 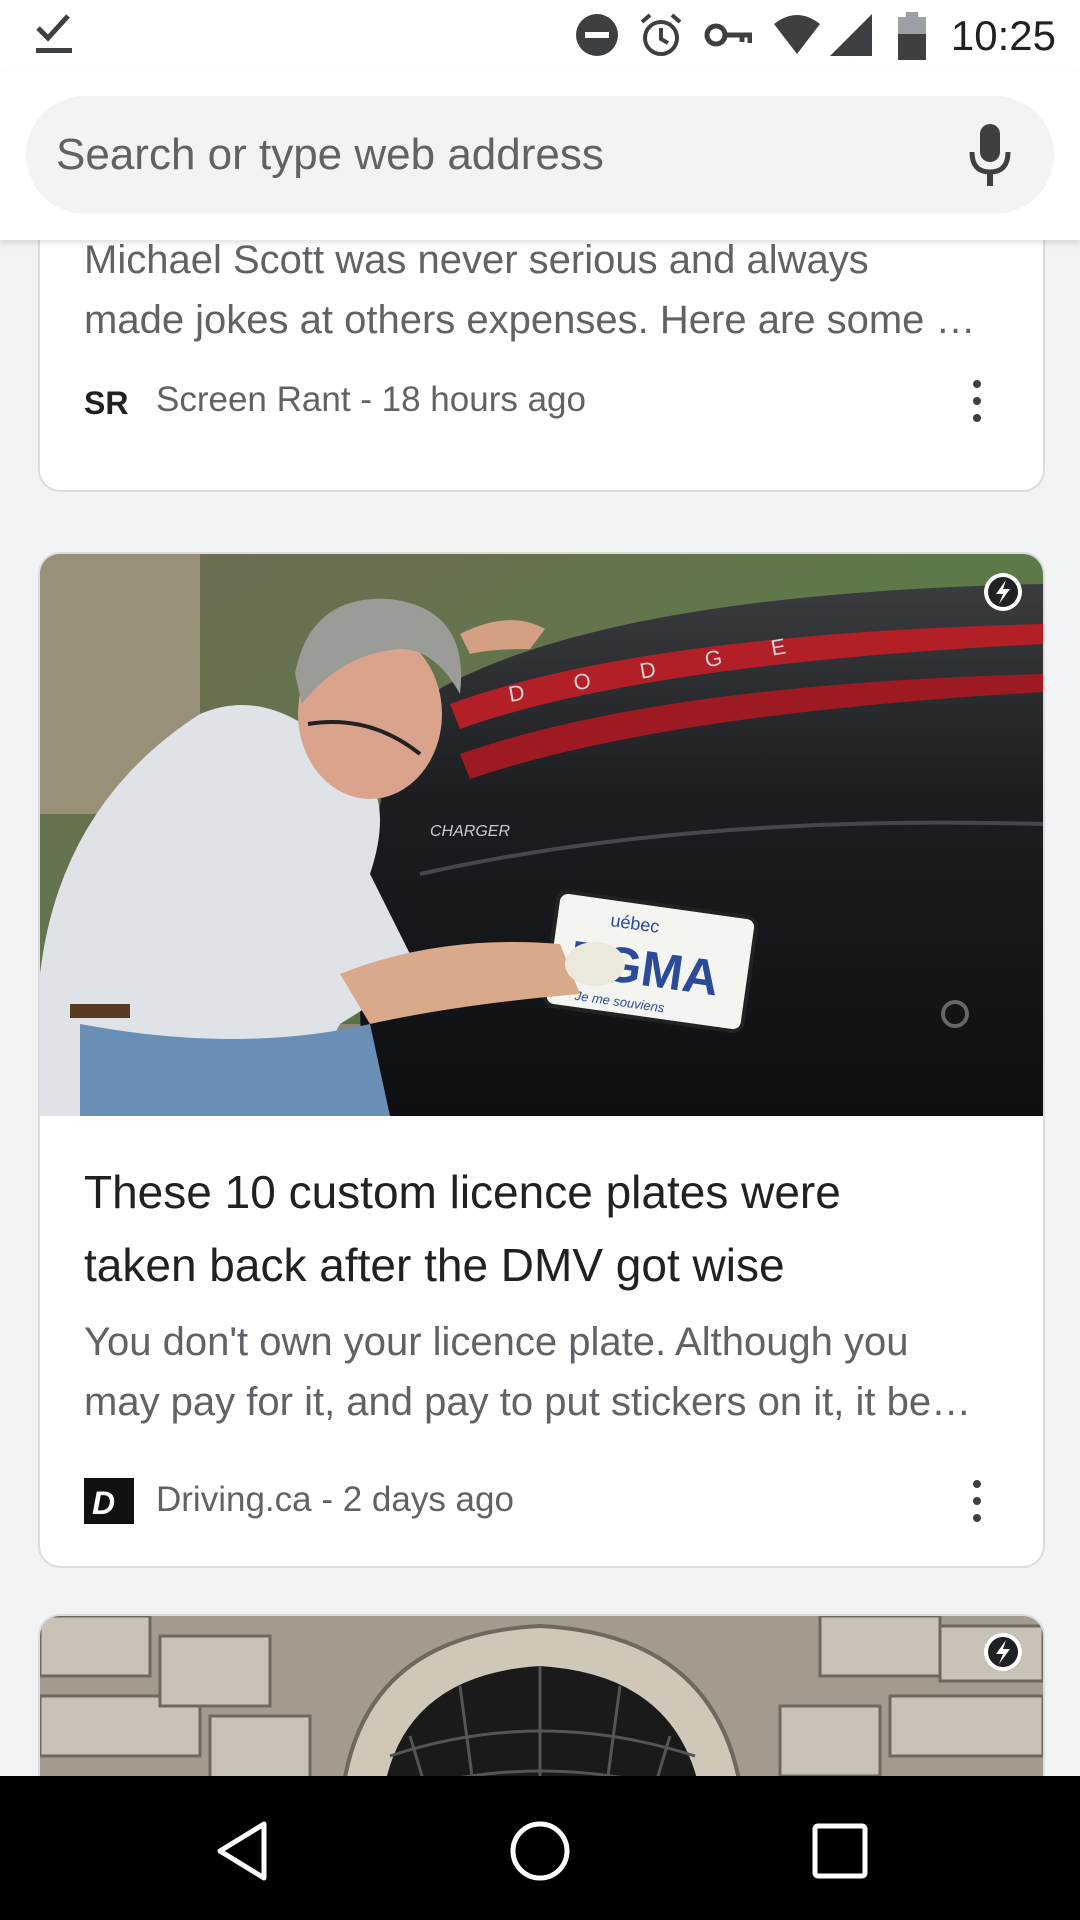 What do you see at coordinates (544, 1499) in the screenshot?
I see `source-row: D Driving.ca - 2 days ago` at bounding box center [544, 1499].